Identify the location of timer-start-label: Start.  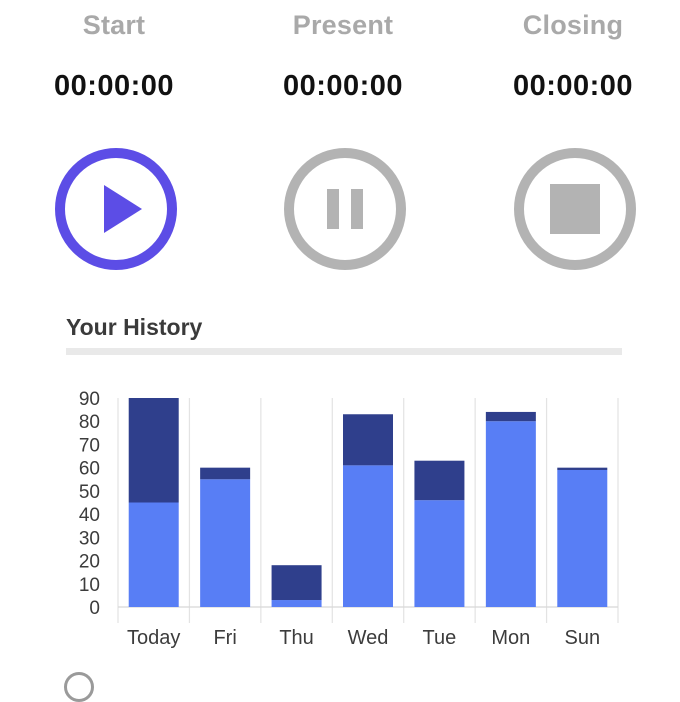
(114, 25).